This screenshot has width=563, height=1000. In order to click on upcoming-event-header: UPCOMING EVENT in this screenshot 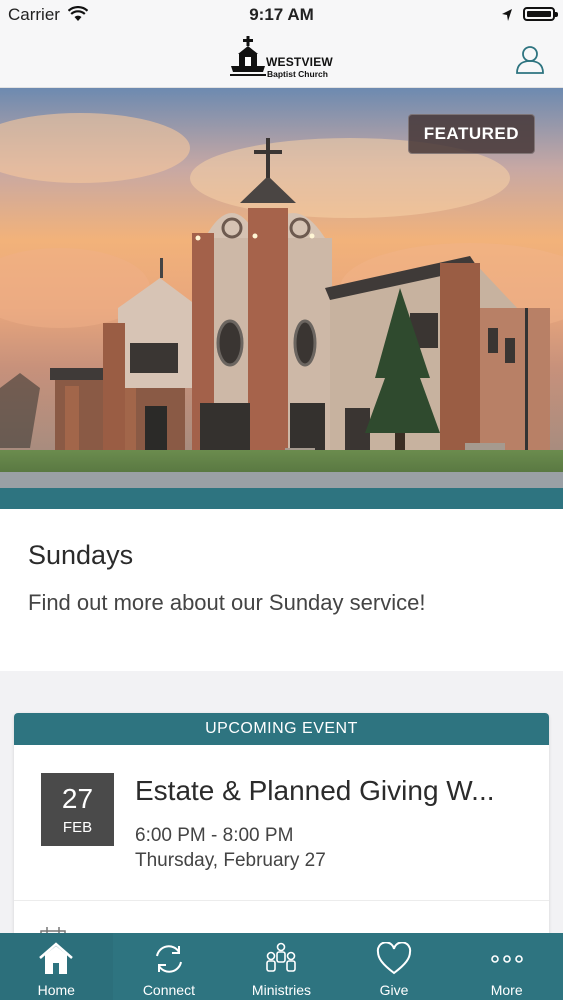, I will do `click(281, 729)`.